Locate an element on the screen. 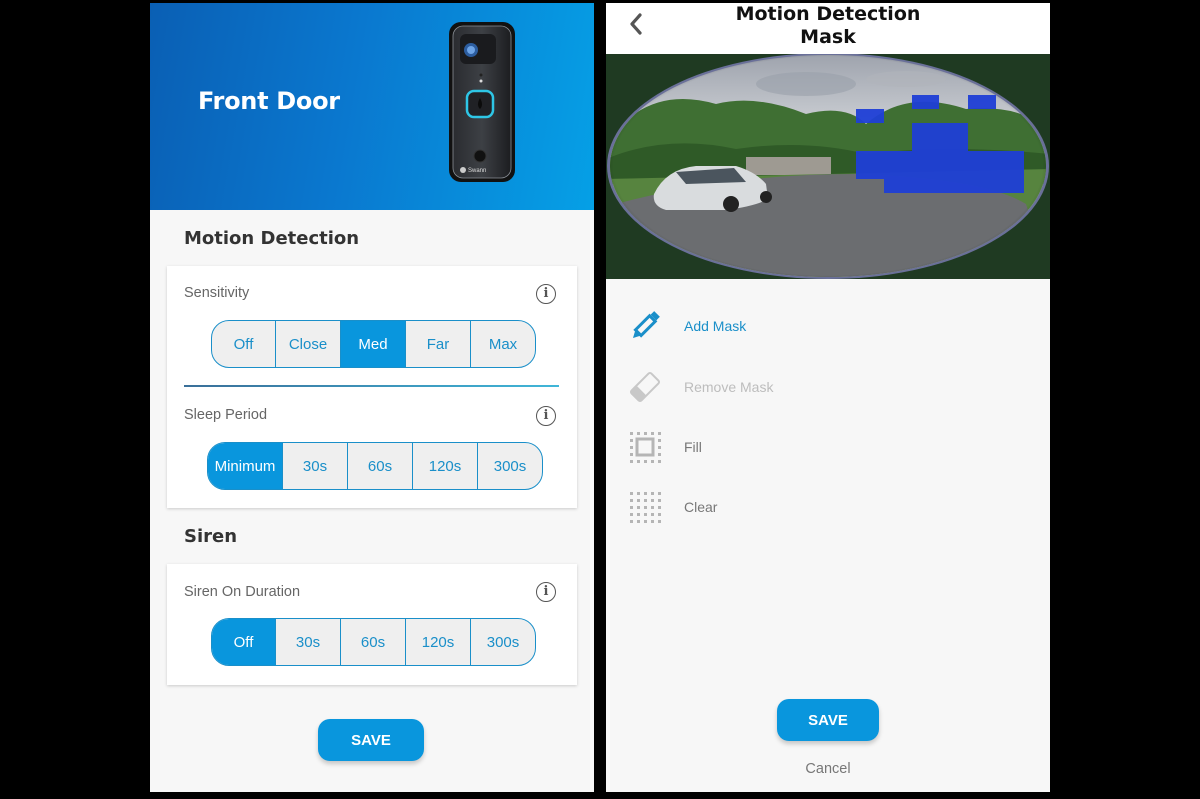 This screenshot has width=1200, height=799. fisheye-camera-image is located at coordinates (828, 166).